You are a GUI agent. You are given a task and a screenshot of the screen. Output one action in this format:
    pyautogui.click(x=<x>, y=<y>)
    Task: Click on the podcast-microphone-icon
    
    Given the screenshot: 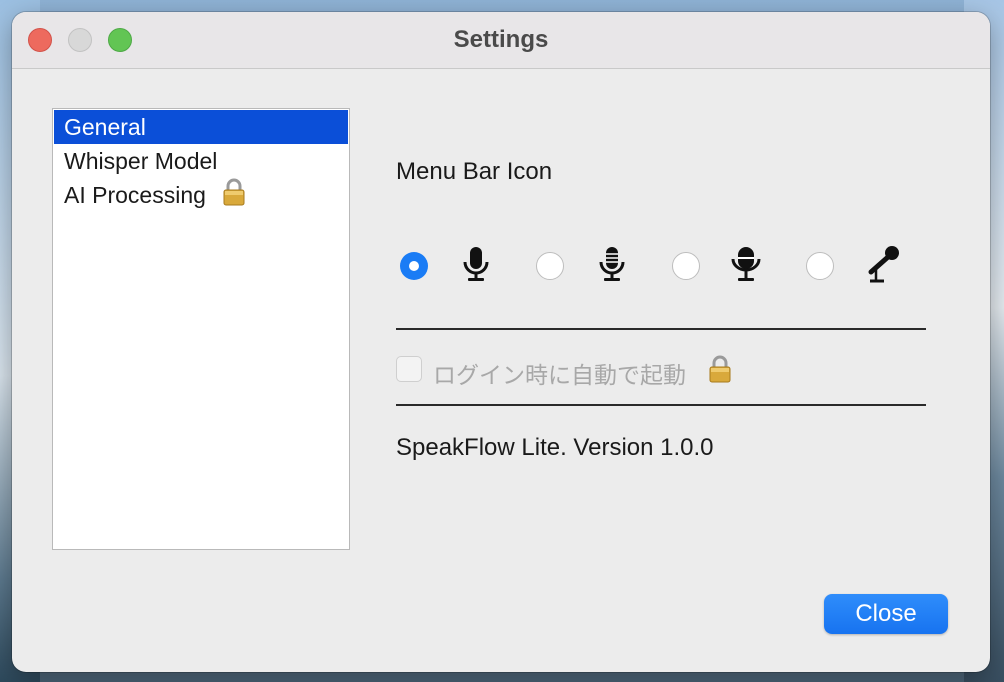 What is the action you would take?
    pyautogui.click(x=746, y=267)
    